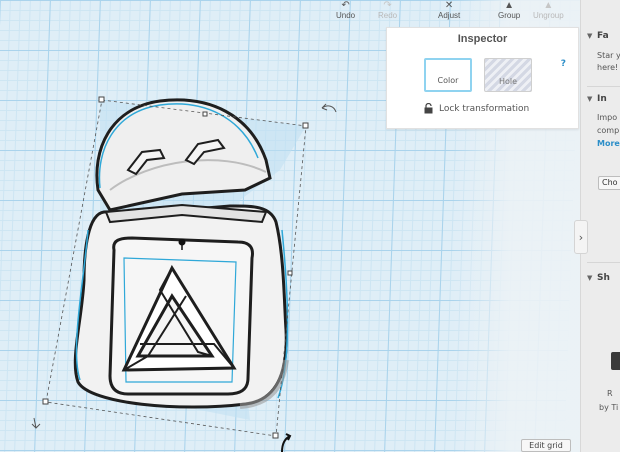  What do you see at coordinates (388, 15) in the screenshot?
I see `redo-label: Redo` at bounding box center [388, 15].